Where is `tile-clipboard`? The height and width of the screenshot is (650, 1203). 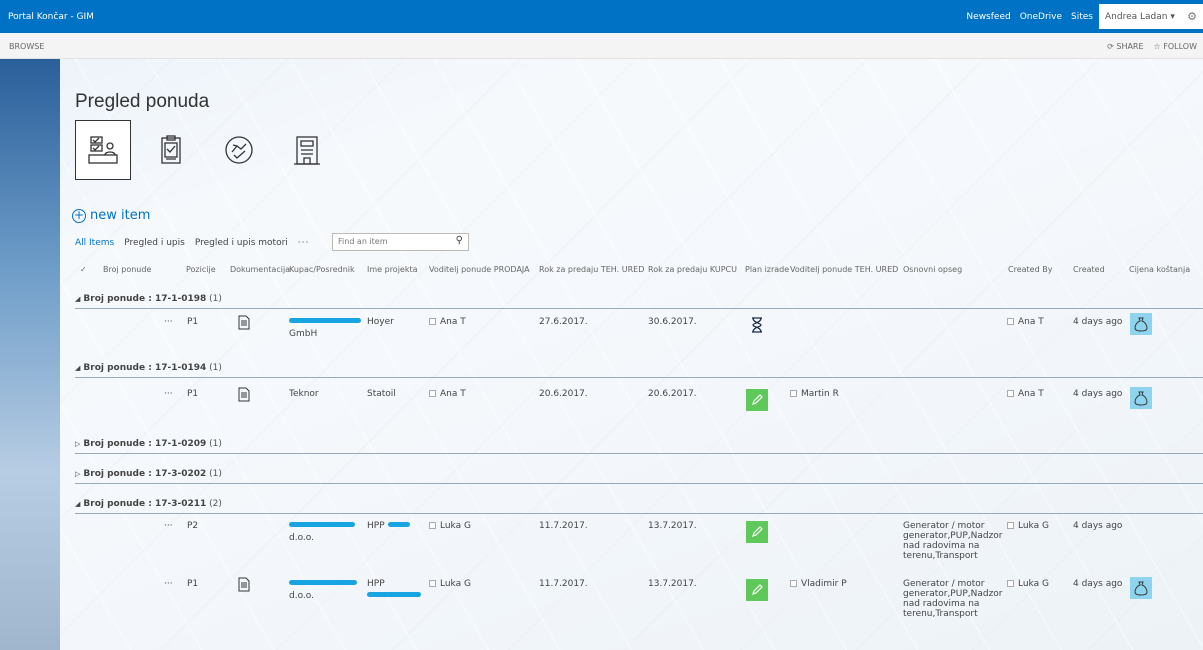
tile-clipboard is located at coordinates (171, 150).